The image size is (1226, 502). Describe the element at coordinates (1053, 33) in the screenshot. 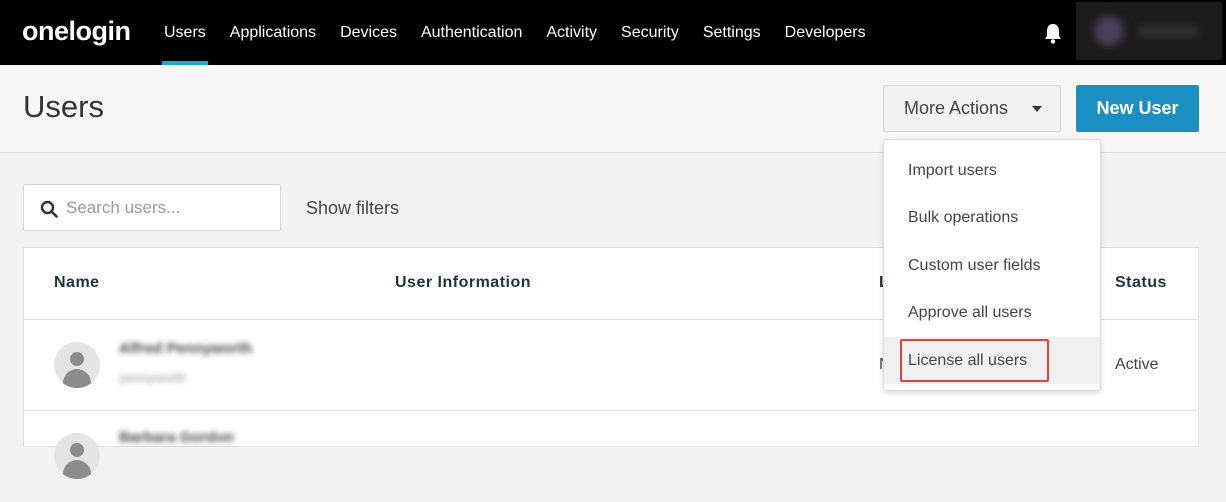

I see `bell-icon` at that location.